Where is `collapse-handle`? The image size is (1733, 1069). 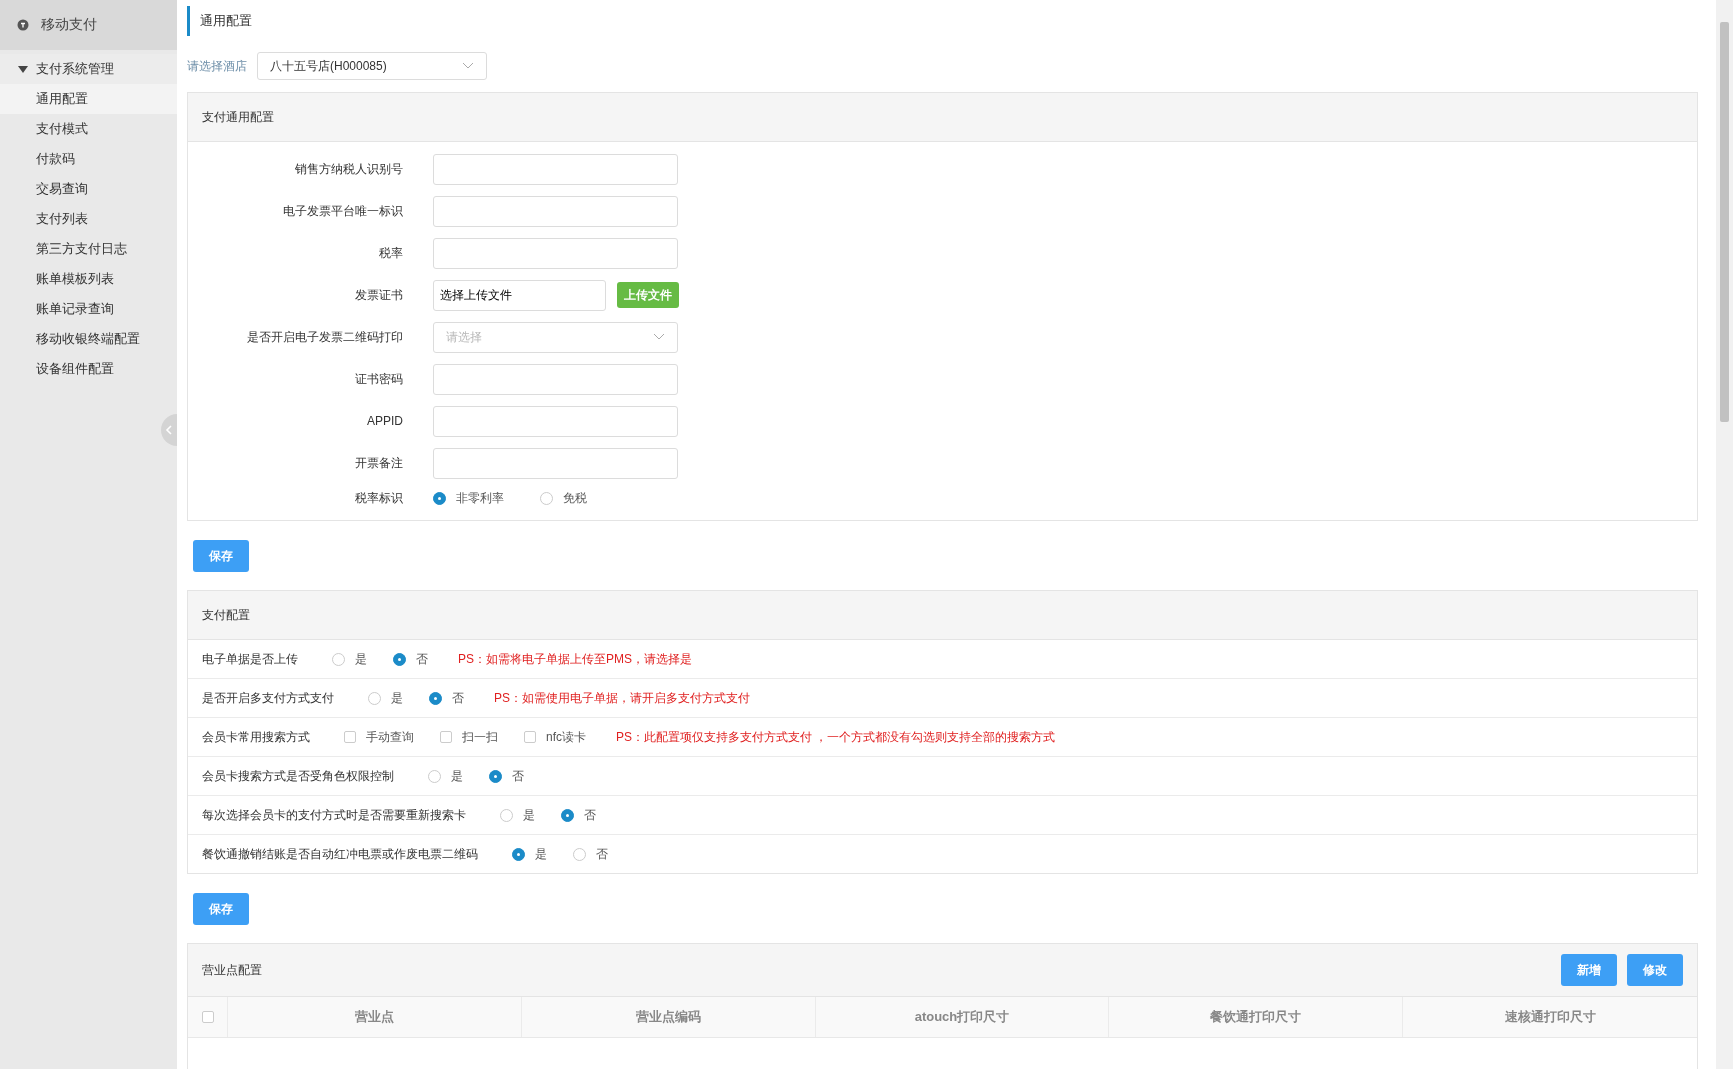
collapse-handle is located at coordinates (169, 430).